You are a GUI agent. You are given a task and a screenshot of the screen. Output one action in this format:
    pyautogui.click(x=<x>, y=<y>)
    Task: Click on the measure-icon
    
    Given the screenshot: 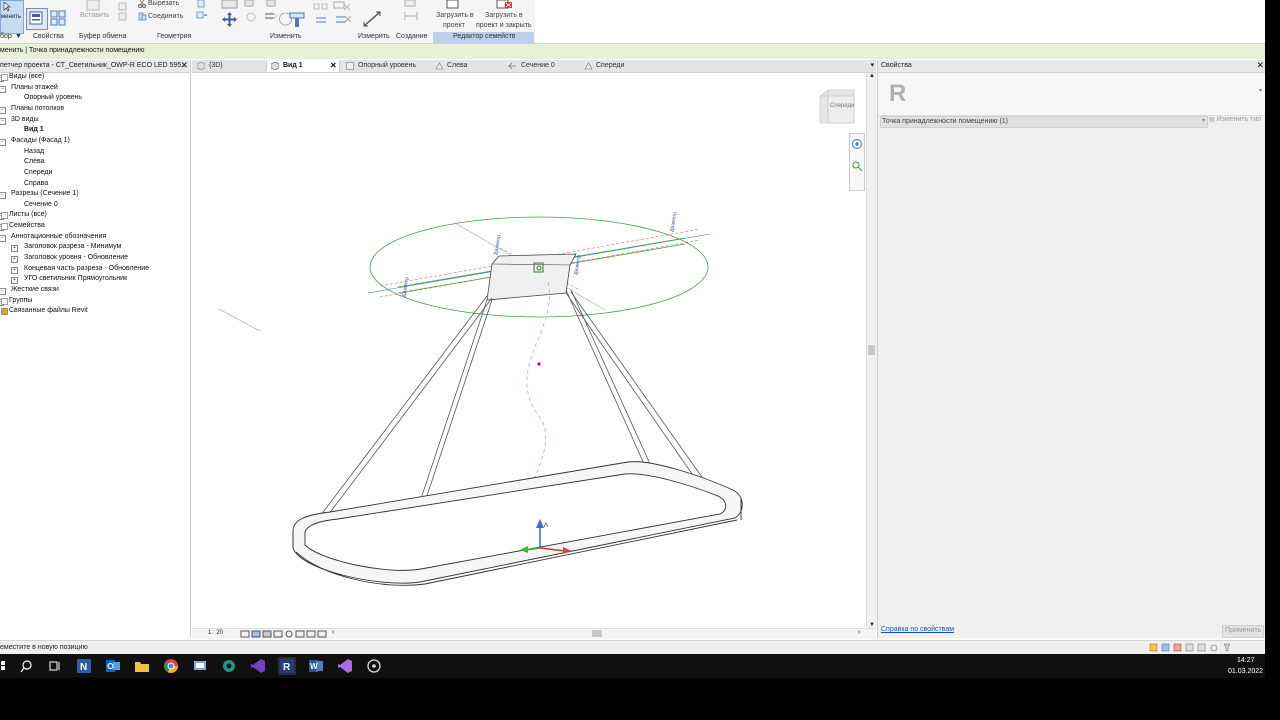 What is the action you would take?
    pyautogui.click(x=373, y=18)
    